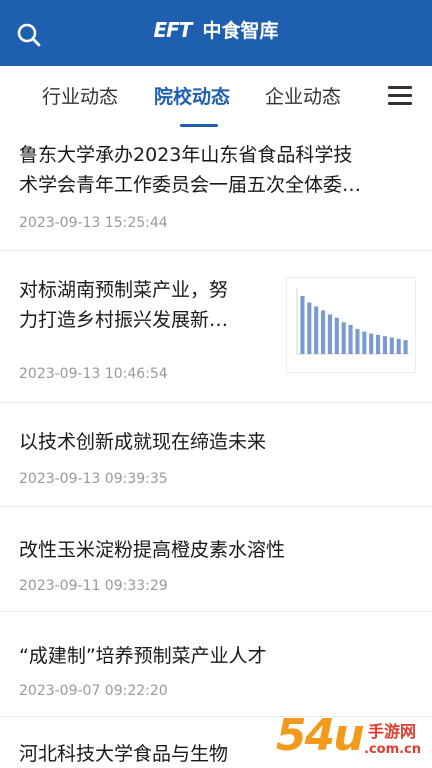  Describe the element at coordinates (172, 29) in the screenshot. I see `brand-logo: EFT` at that location.